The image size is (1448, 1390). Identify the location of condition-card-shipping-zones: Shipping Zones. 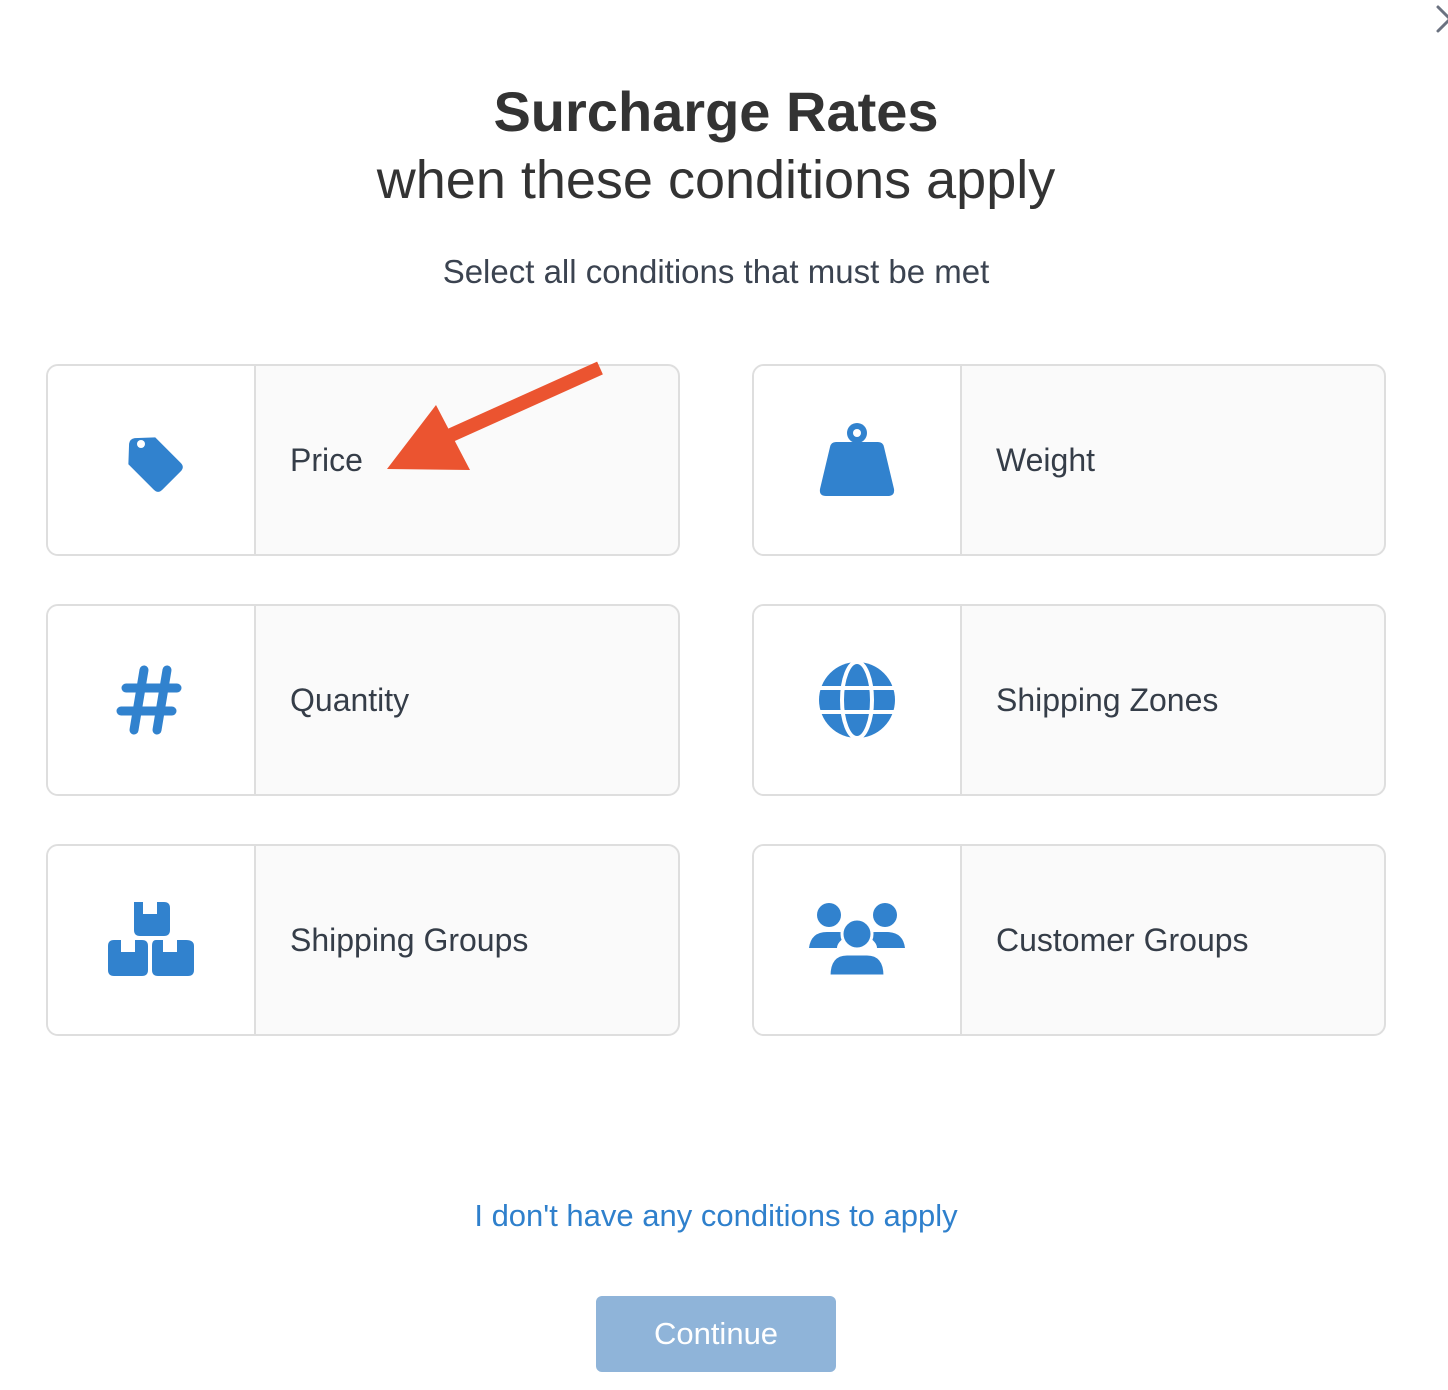
(1069, 700).